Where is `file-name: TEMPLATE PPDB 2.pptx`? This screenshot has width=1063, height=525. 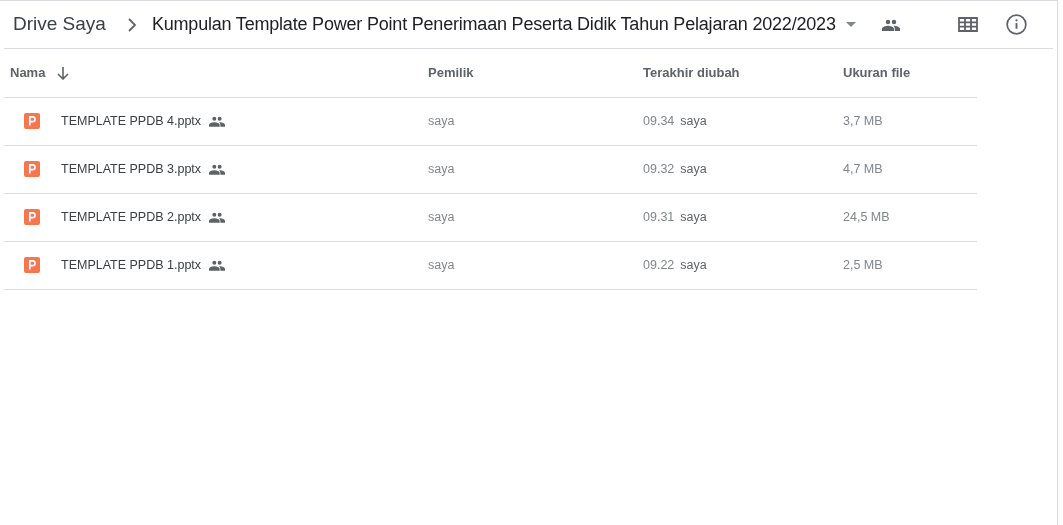
file-name: TEMPLATE PPDB 2.pptx is located at coordinates (131, 217).